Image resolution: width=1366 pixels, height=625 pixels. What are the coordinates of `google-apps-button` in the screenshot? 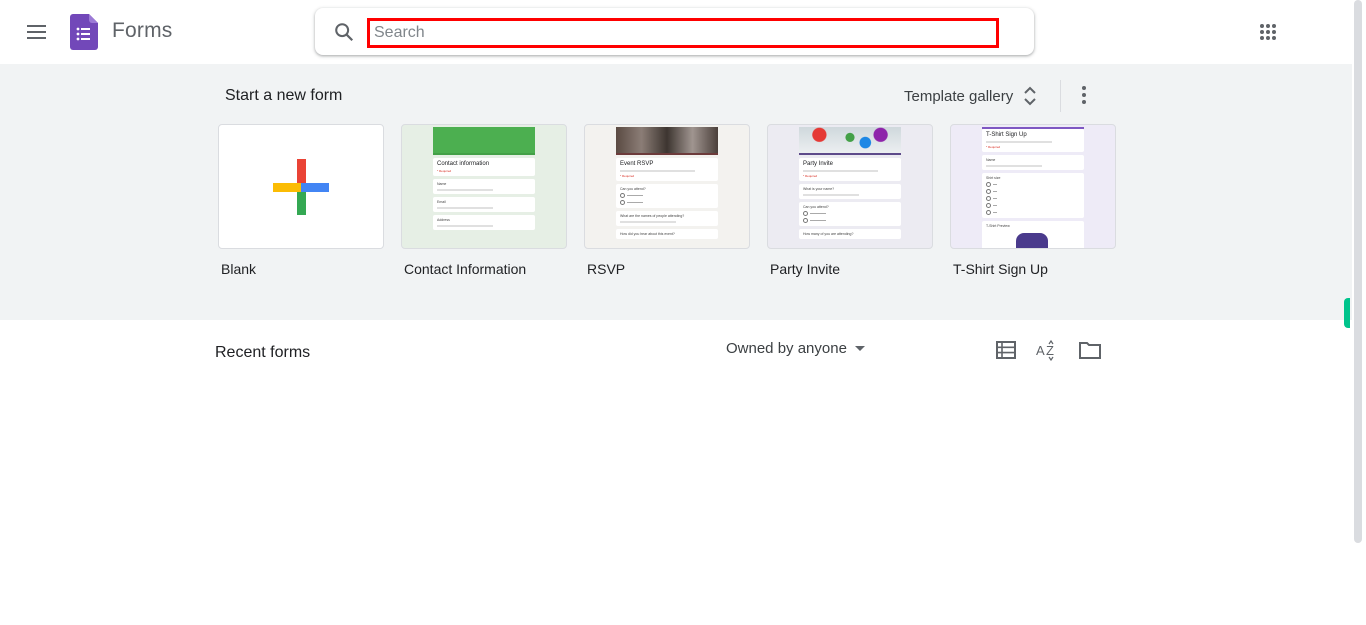 It's located at (1268, 32).